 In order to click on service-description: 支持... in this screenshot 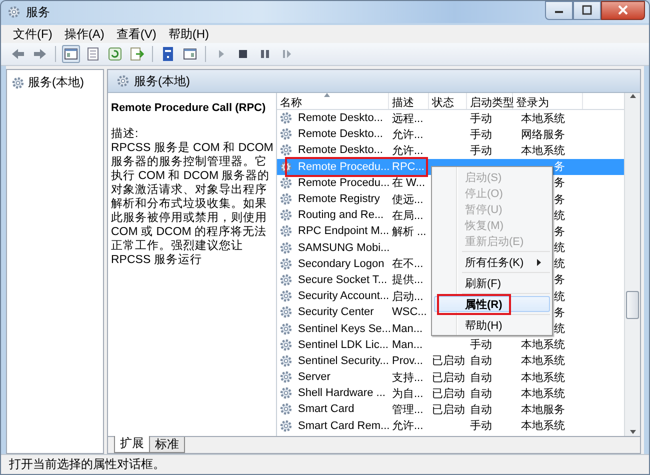, I will do `click(408, 378)`.